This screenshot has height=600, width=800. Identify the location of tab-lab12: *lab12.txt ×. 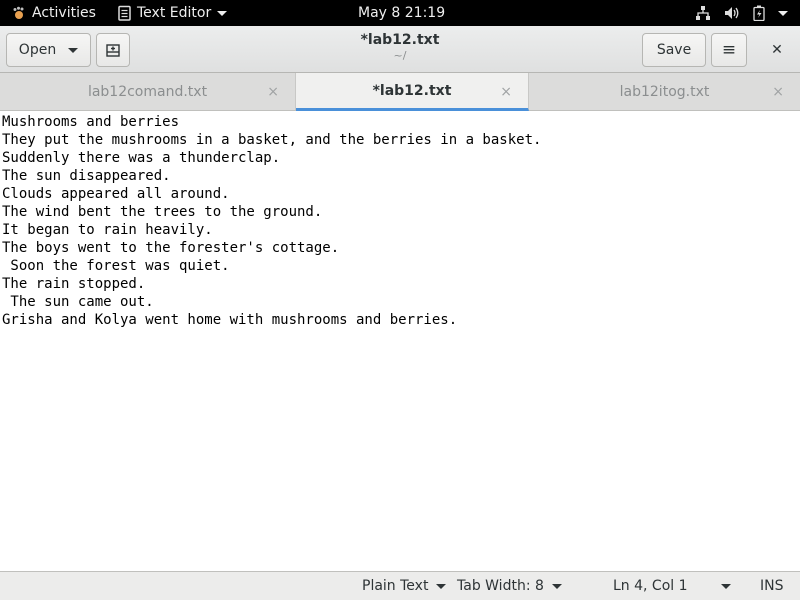
(412, 92).